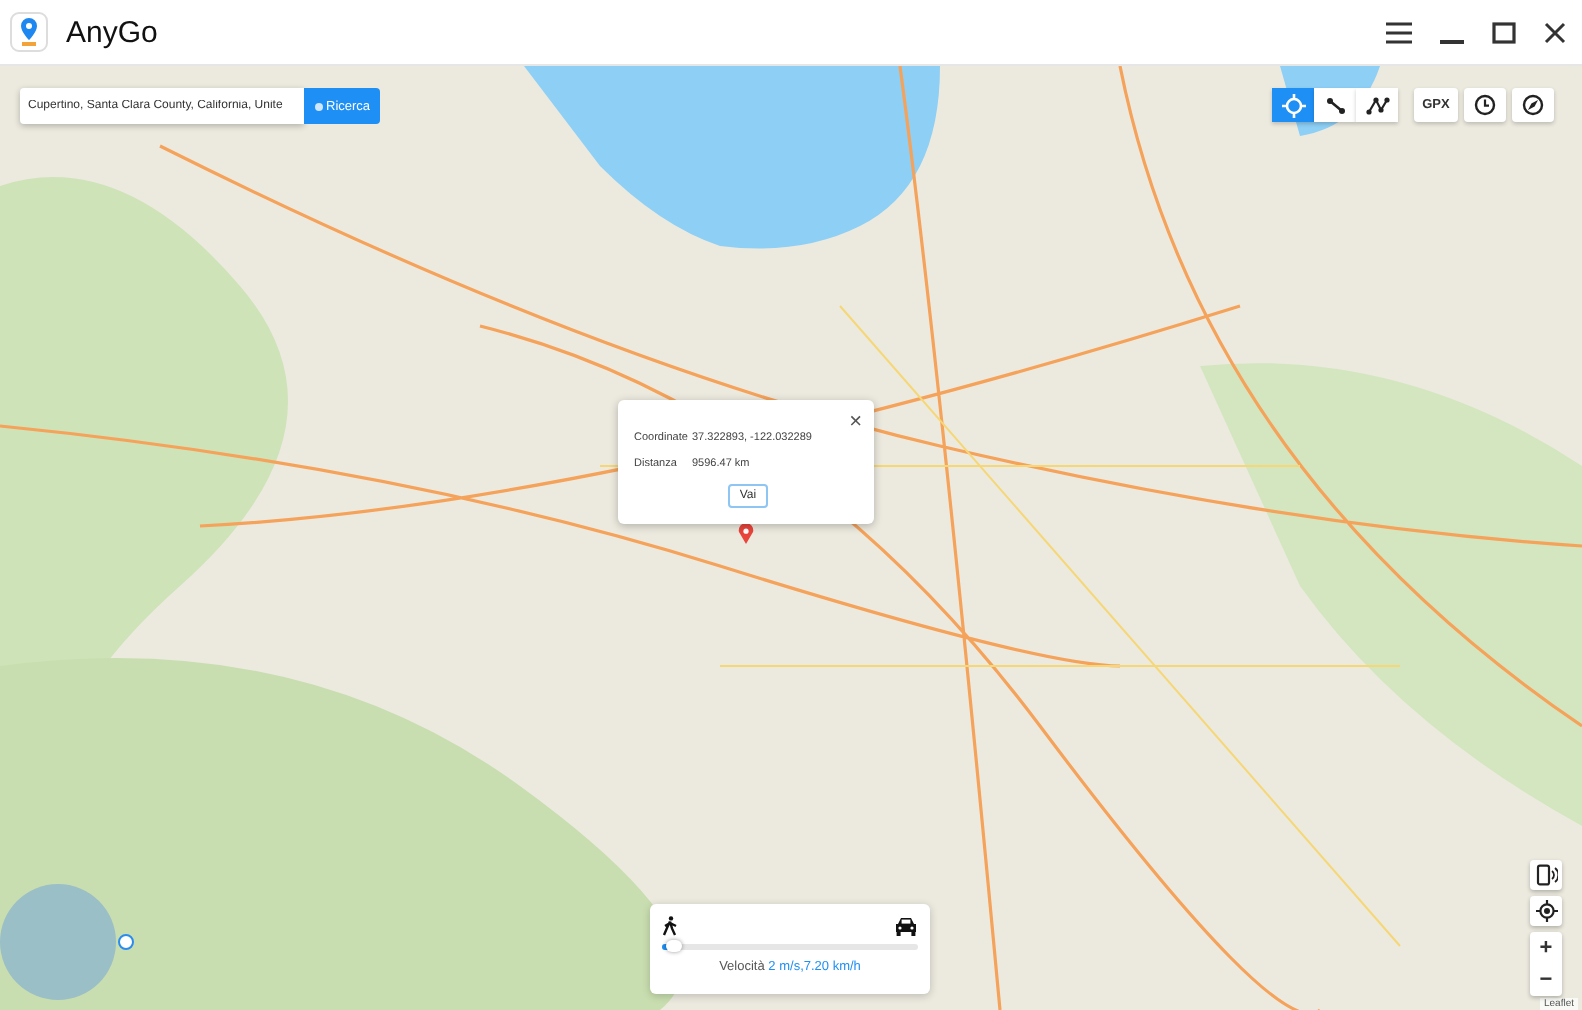 The height and width of the screenshot is (1010, 1582). What do you see at coordinates (113, 32) in the screenshot?
I see `window-title: AnyGo` at bounding box center [113, 32].